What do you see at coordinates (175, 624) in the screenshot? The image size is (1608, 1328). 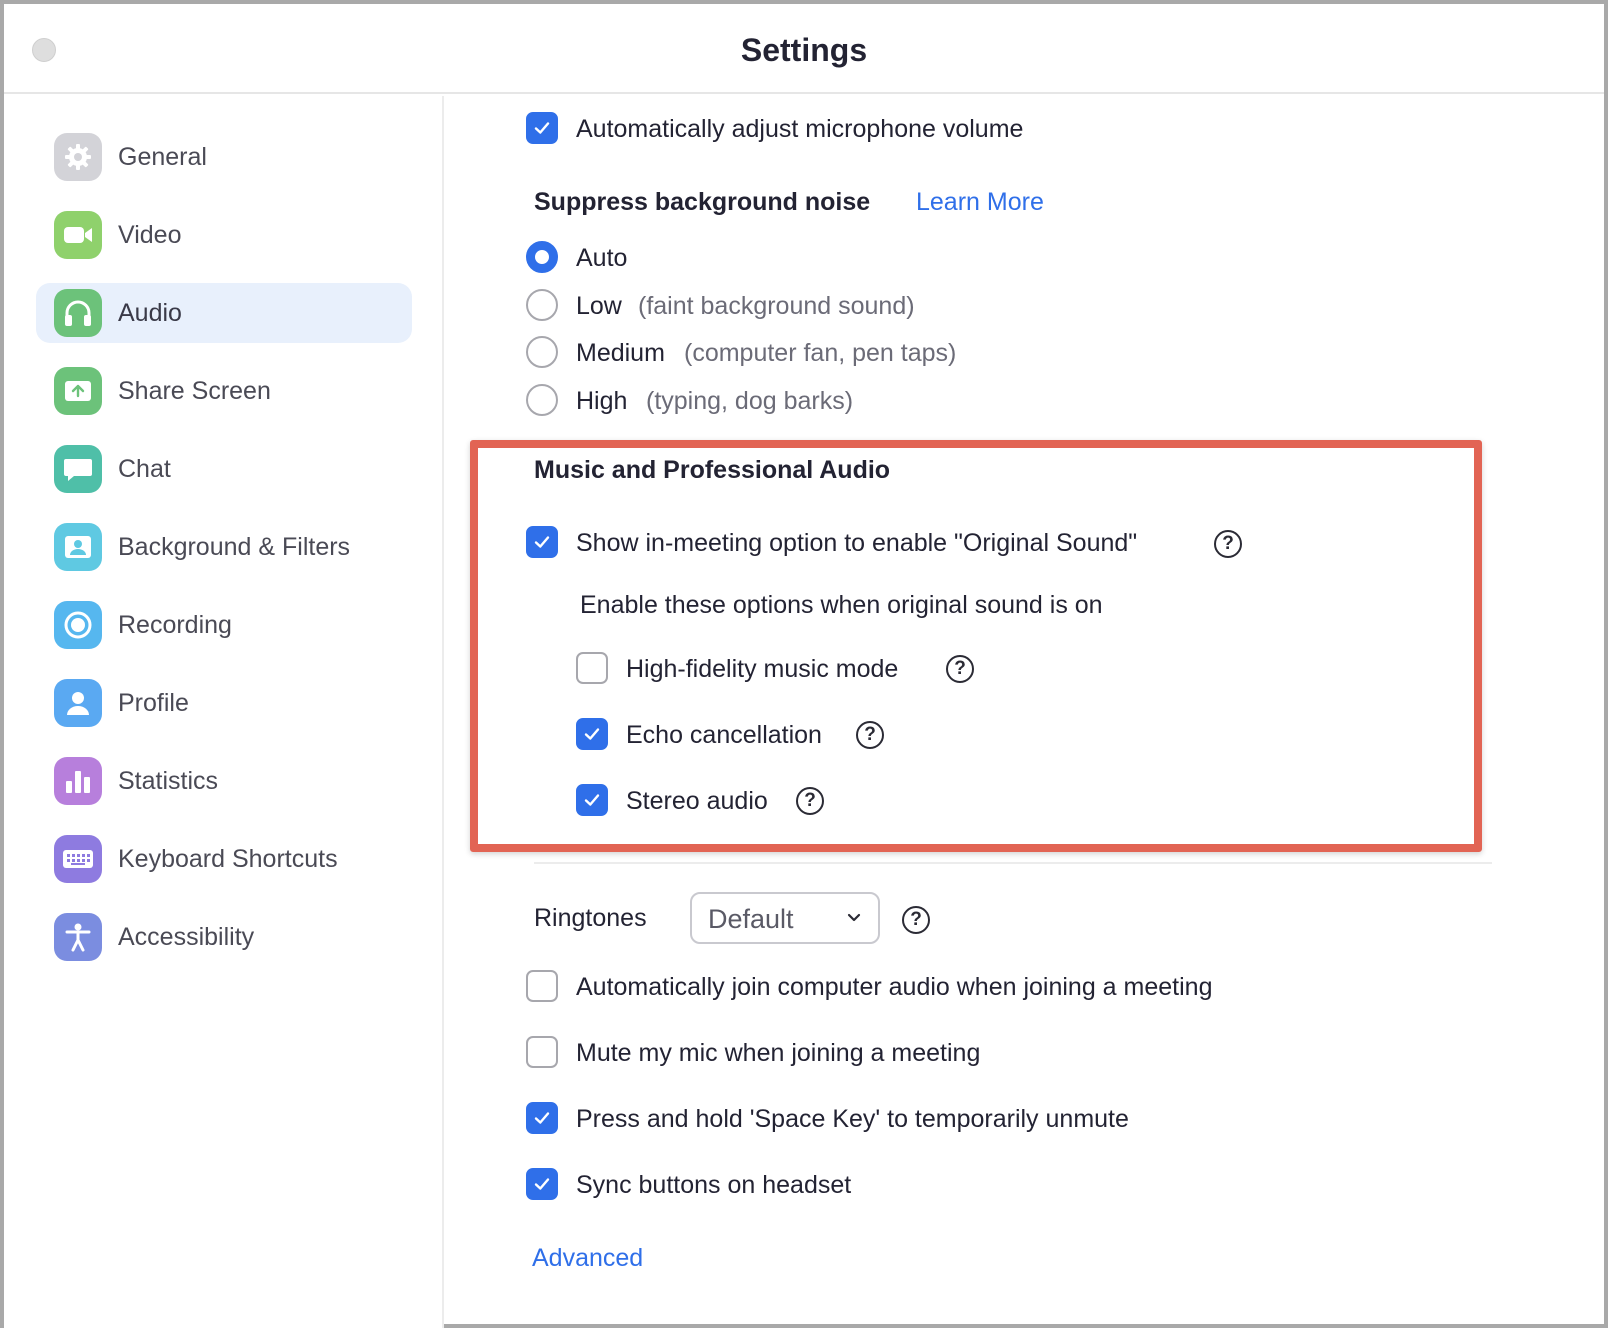 I see `sidebar-item-label: Recording` at bounding box center [175, 624].